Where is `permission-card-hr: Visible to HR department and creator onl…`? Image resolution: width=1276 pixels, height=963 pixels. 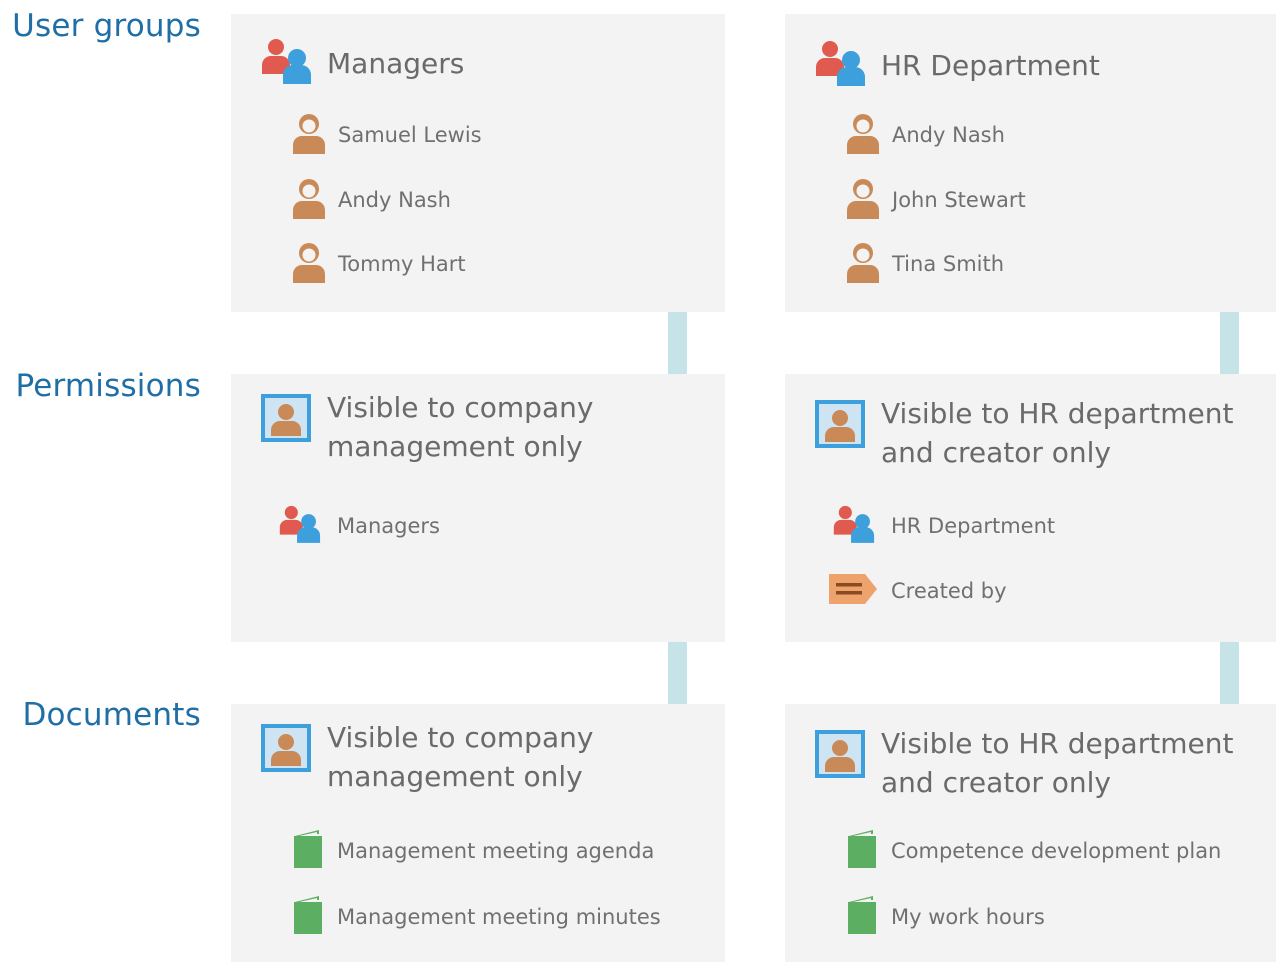
permission-card-hr: Visible to HR department and creator onl… is located at coordinates (1030, 508).